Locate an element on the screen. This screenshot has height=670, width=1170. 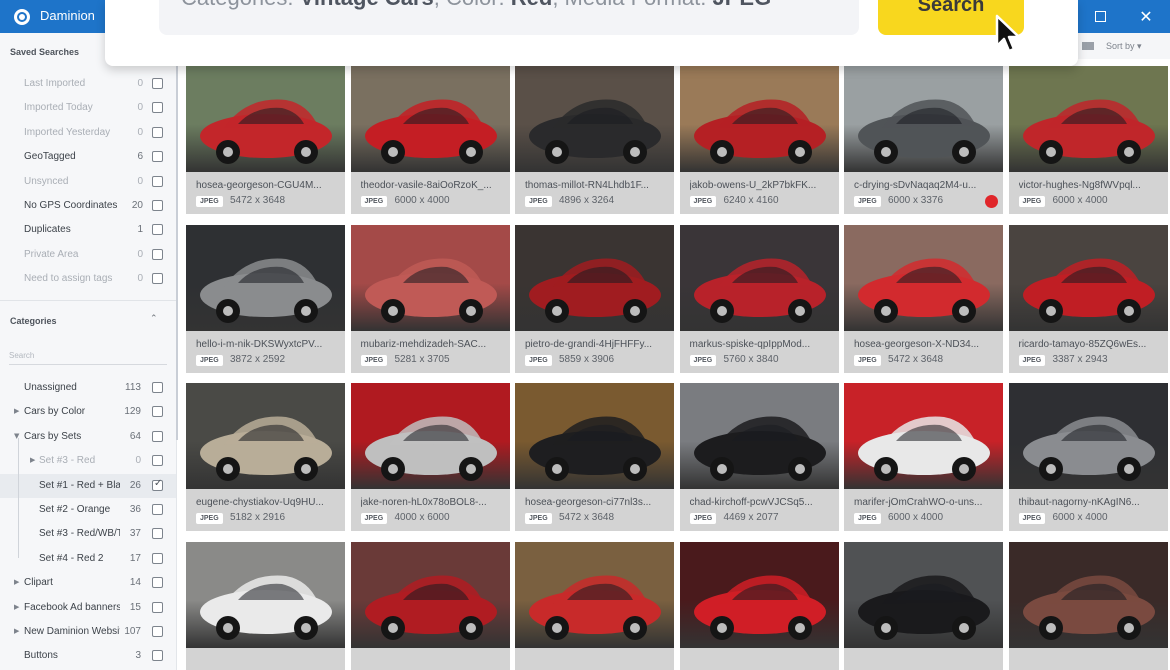
category-item: ▶ Cars by Color 129 is located at coordinates (88, 412).